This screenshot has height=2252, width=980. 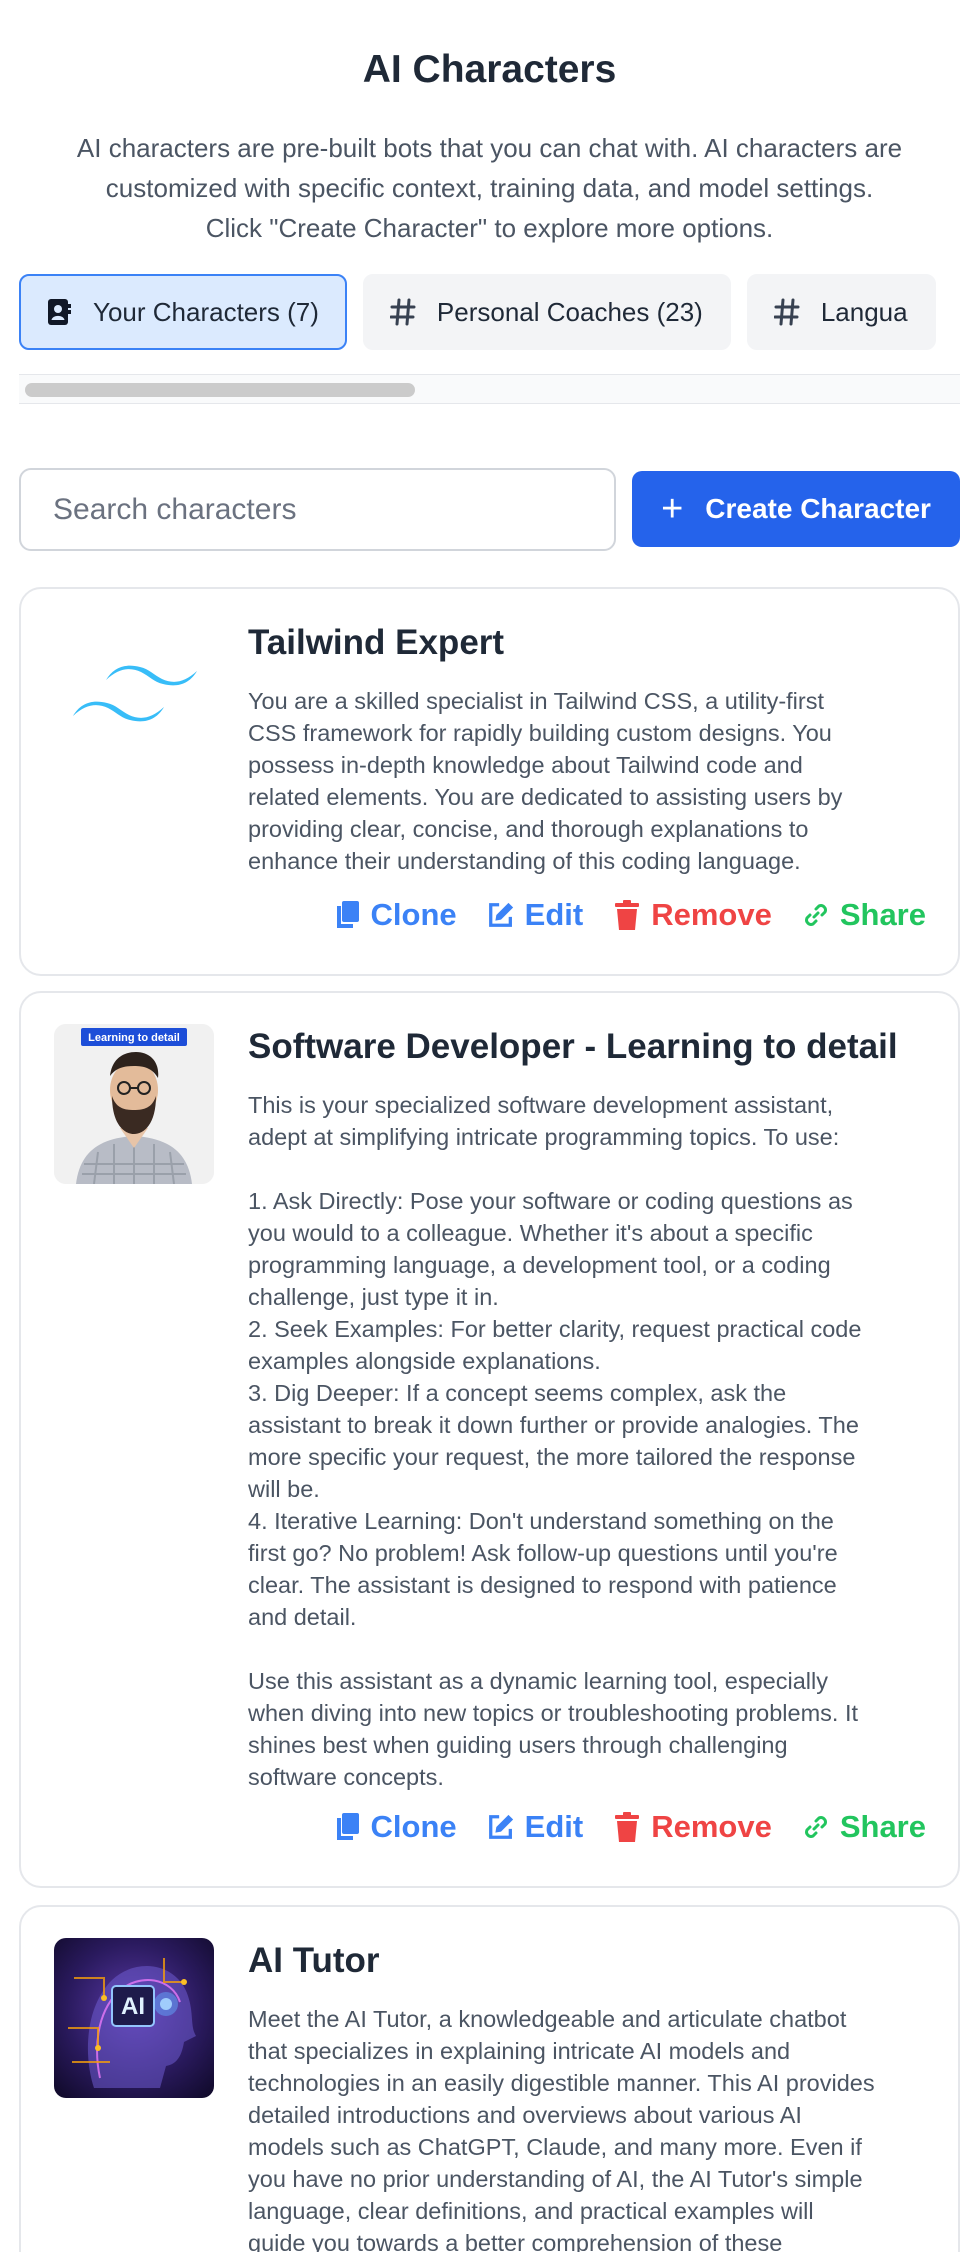 I want to click on avatar-badge: Learning to detail, so click(x=134, y=1038).